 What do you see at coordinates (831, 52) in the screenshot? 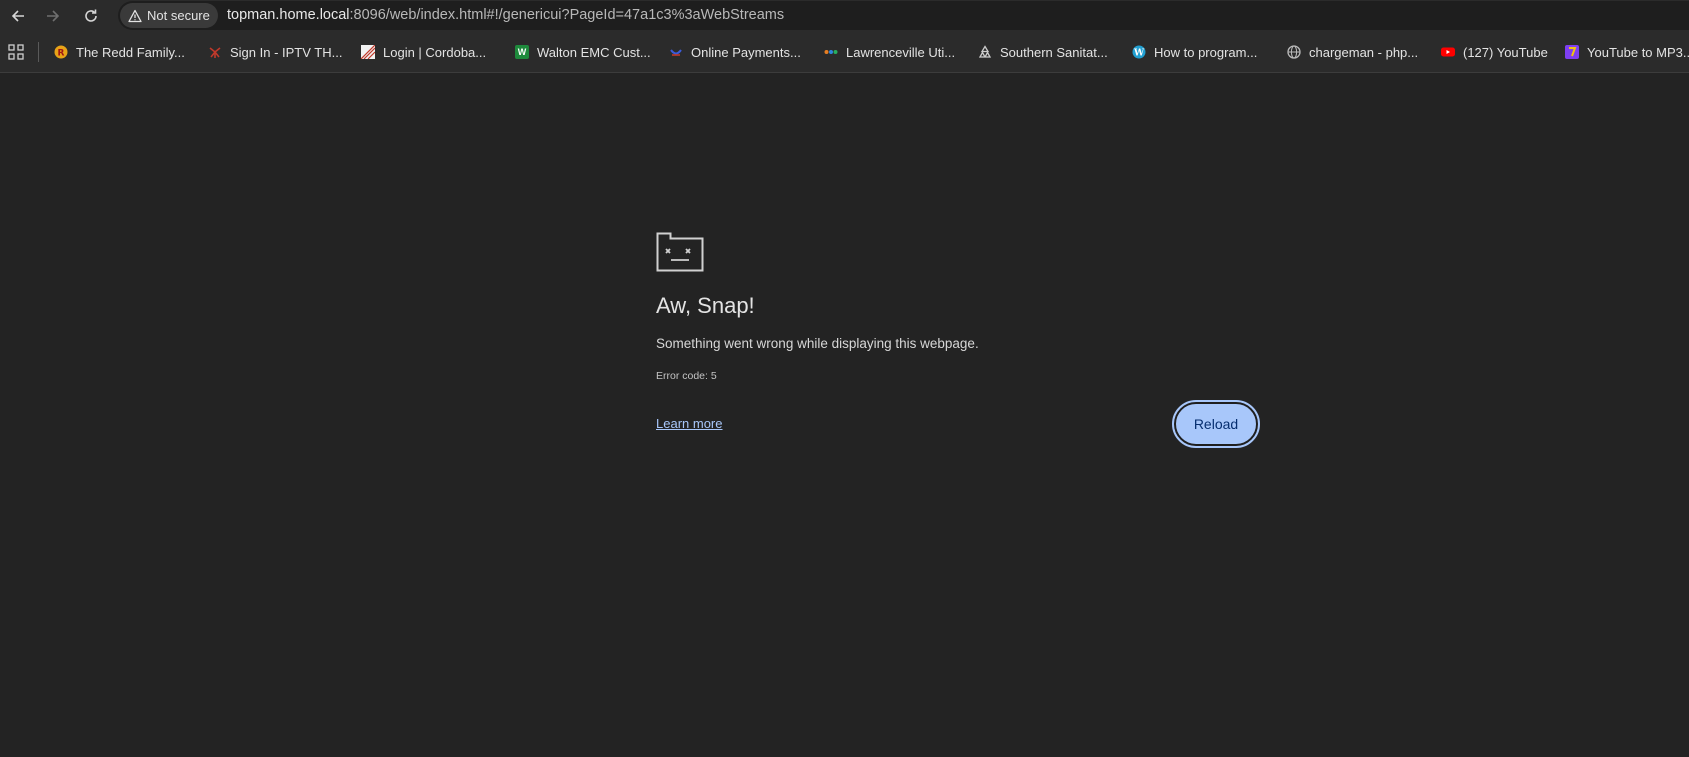
I see `lawrenceville-icon` at bounding box center [831, 52].